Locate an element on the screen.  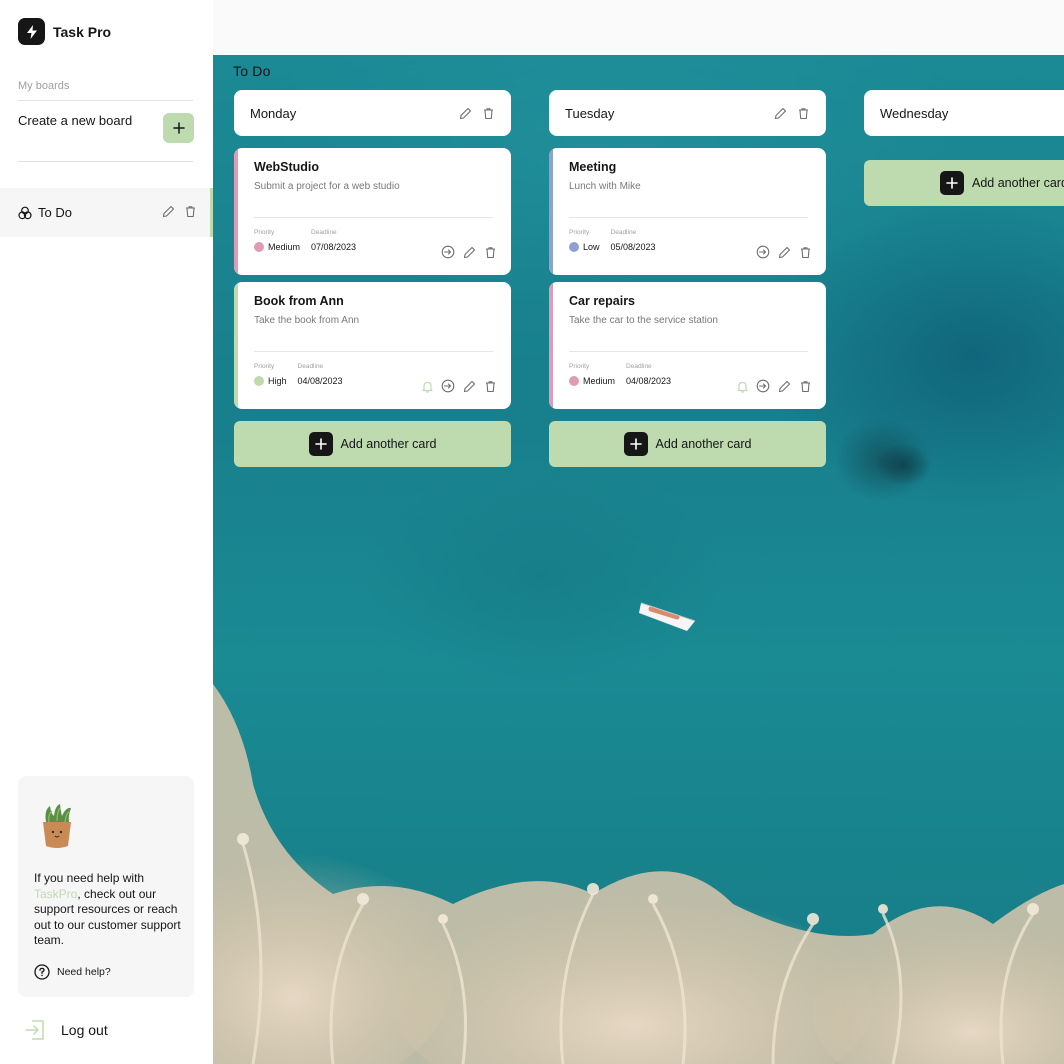
app-name: Task Pro is located at coordinates (82, 31).